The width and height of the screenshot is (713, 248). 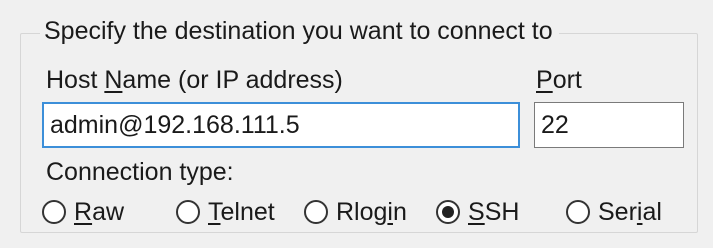 What do you see at coordinates (188, 212) in the screenshot?
I see `radio-telnet-circle` at bounding box center [188, 212].